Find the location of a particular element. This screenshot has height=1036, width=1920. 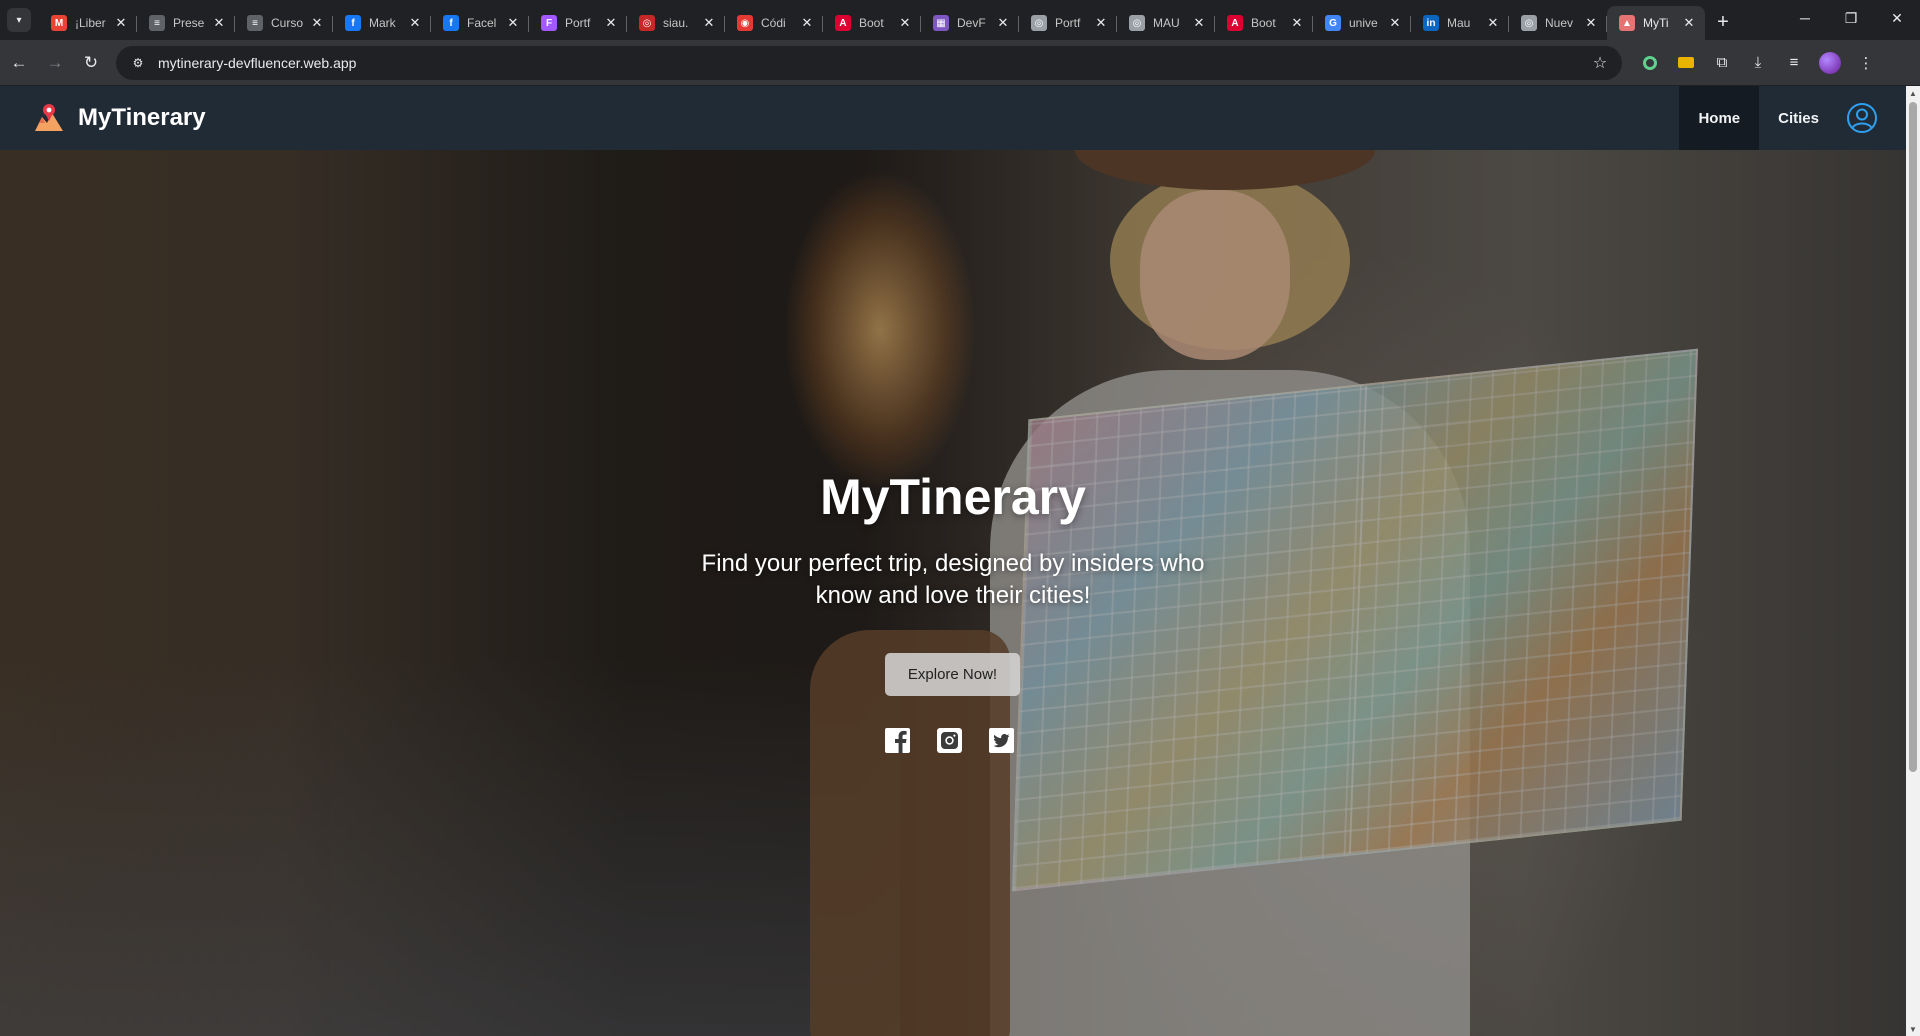

user-account-icon is located at coordinates (1862, 118).